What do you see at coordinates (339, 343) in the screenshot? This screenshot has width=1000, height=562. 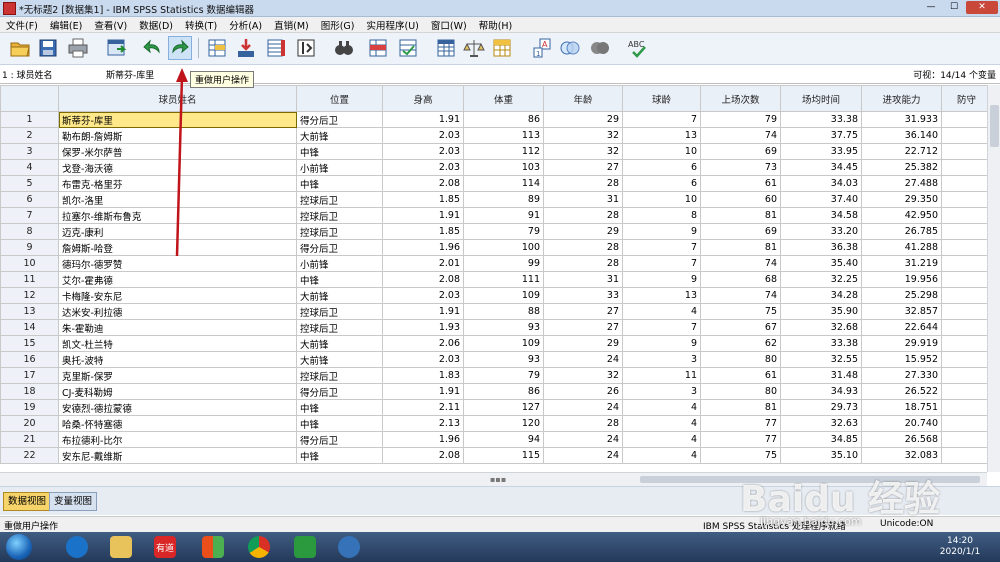 I see `table-cell: 大前锋` at bounding box center [339, 343].